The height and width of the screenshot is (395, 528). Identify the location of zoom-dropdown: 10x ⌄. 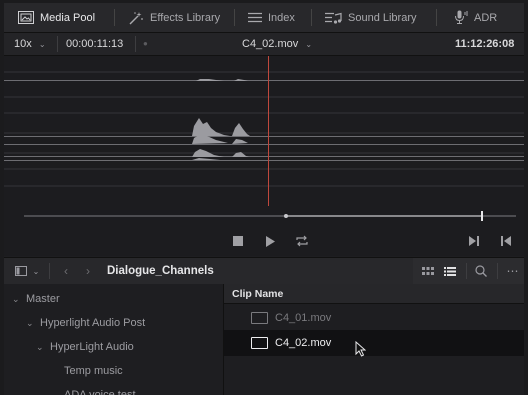
(30, 44).